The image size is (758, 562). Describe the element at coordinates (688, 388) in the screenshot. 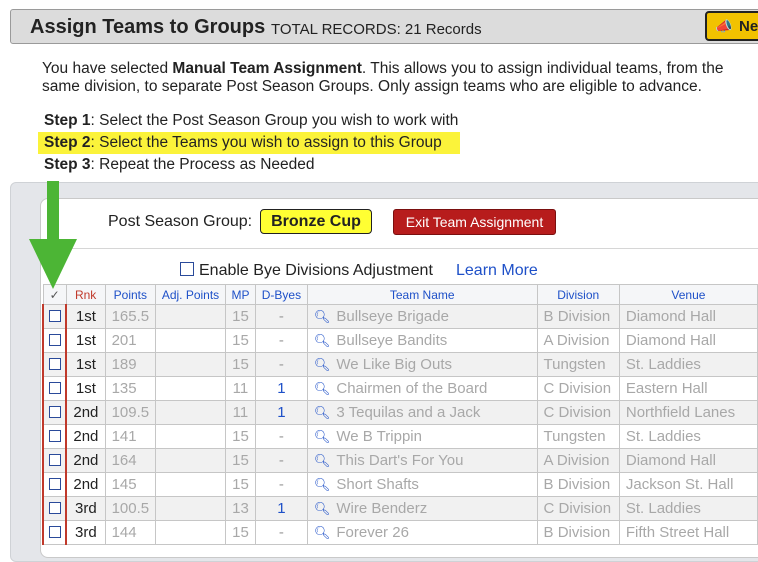

I see `venue-cell: Eastern Hall` at that location.